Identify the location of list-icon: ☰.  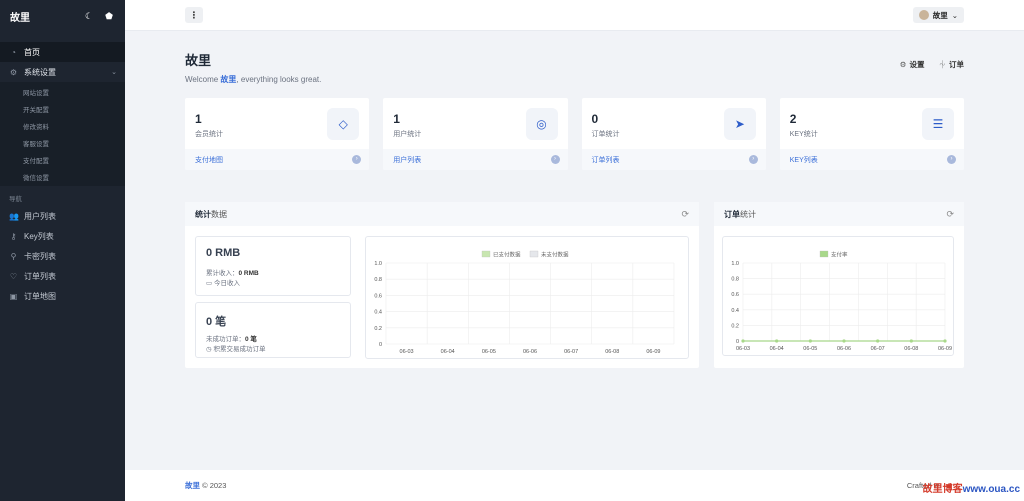
(938, 124).